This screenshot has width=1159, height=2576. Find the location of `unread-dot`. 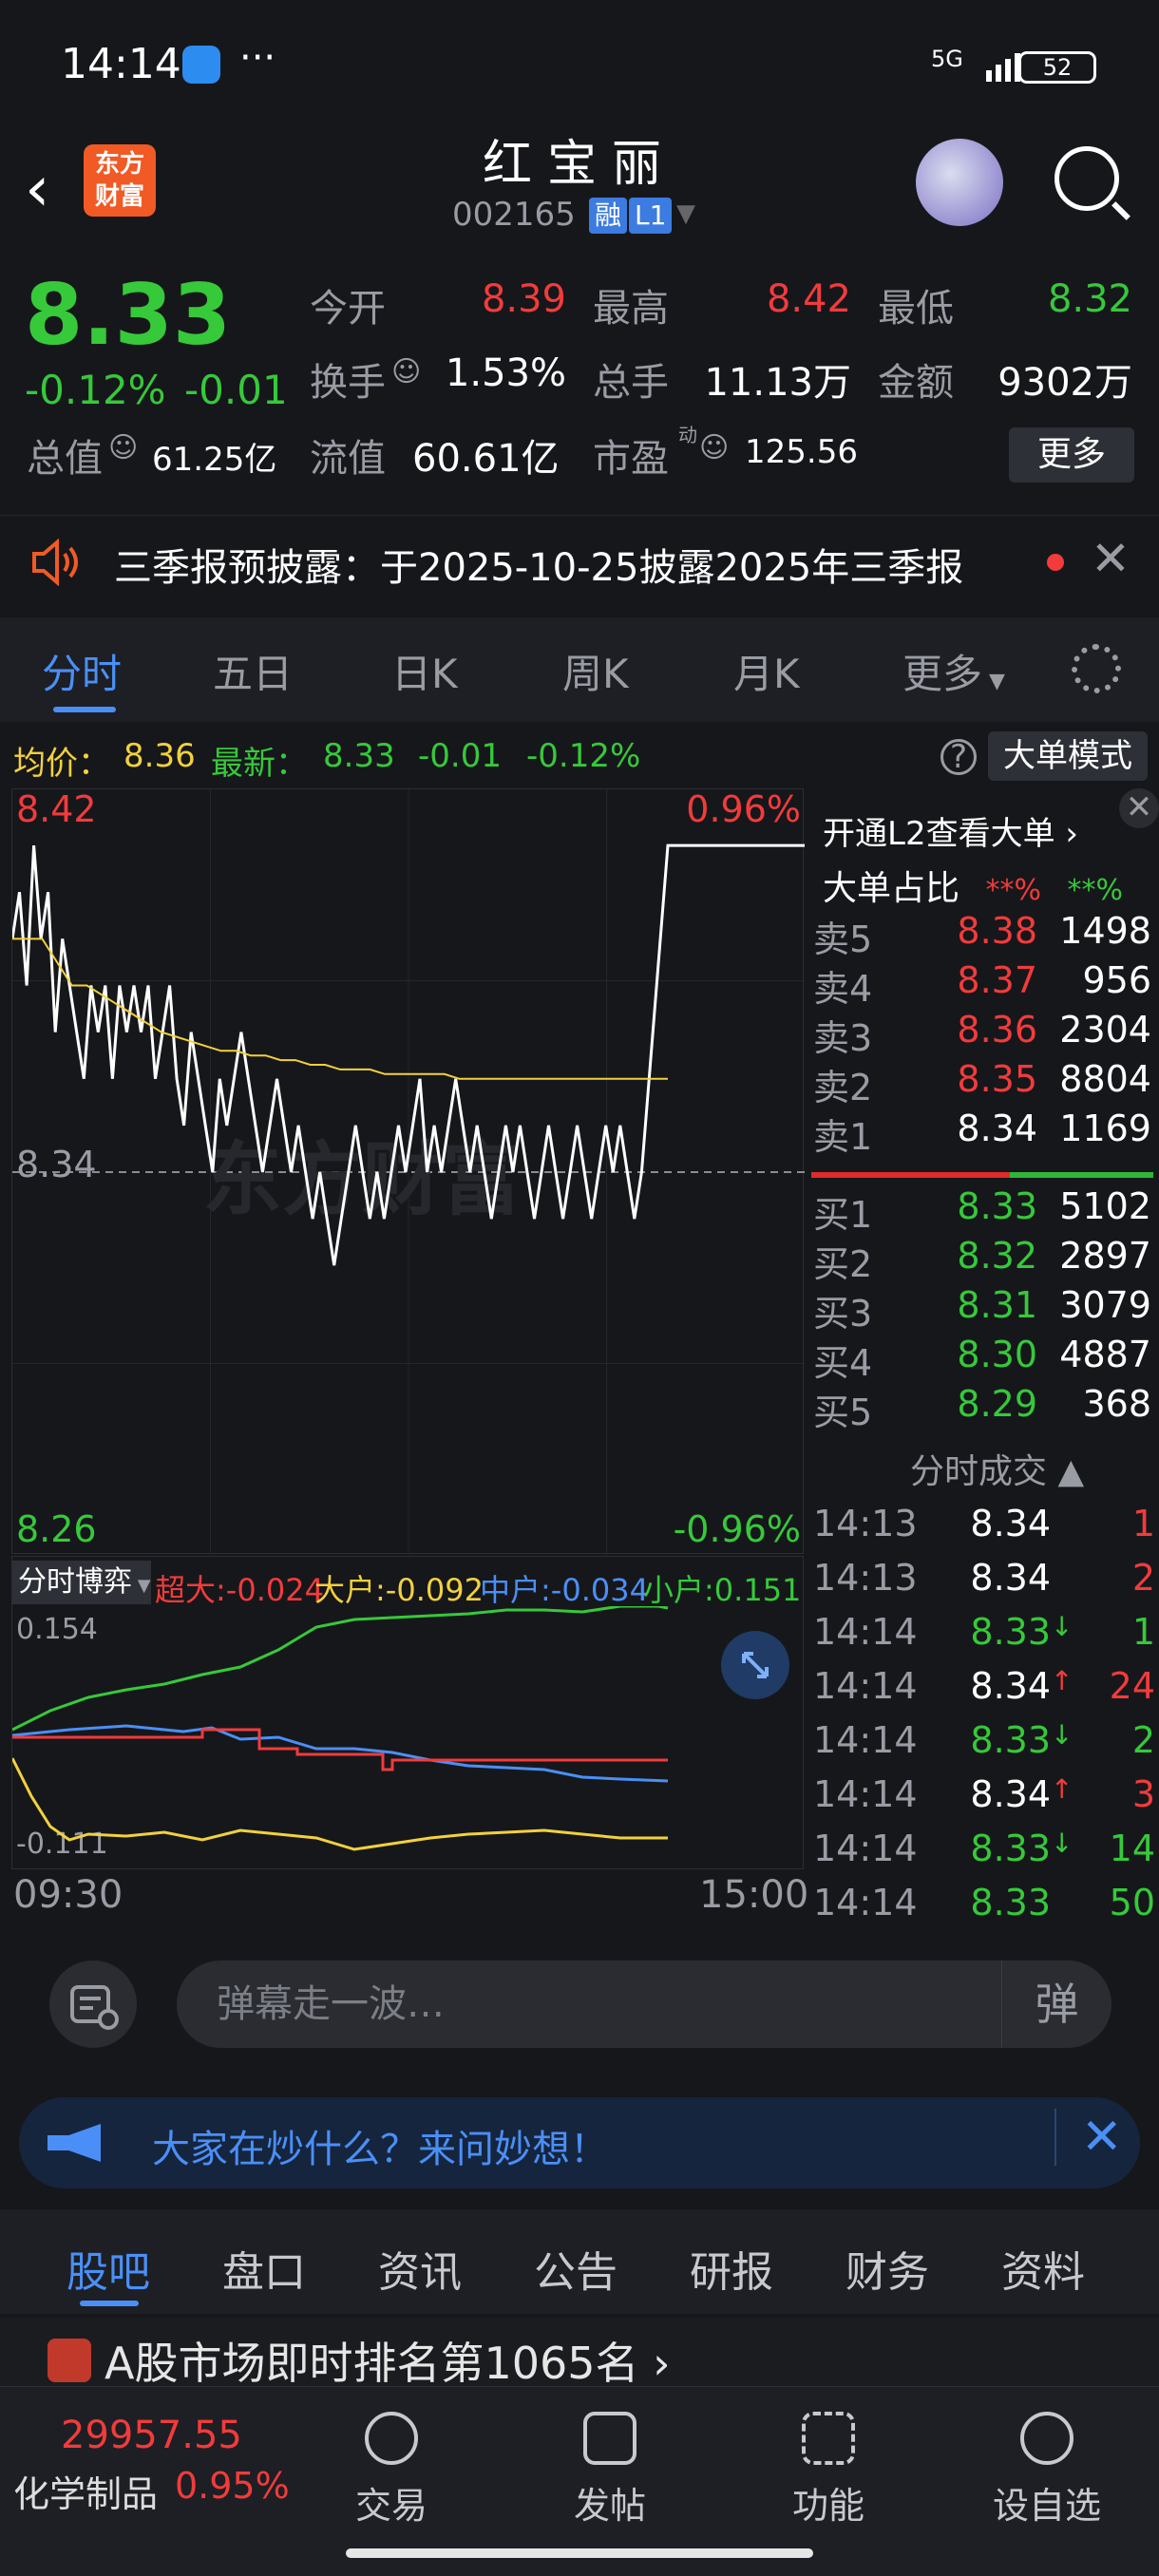

unread-dot is located at coordinates (1055, 562).